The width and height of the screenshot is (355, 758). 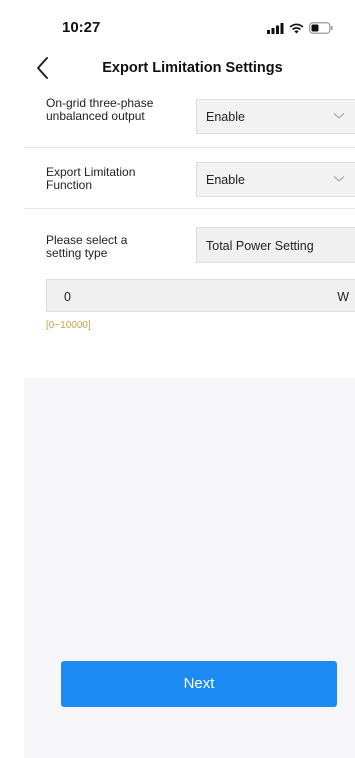 What do you see at coordinates (260, 246) in the screenshot?
I see `setting-type-value: Total Power Setting` at bounding box center [260, 246].